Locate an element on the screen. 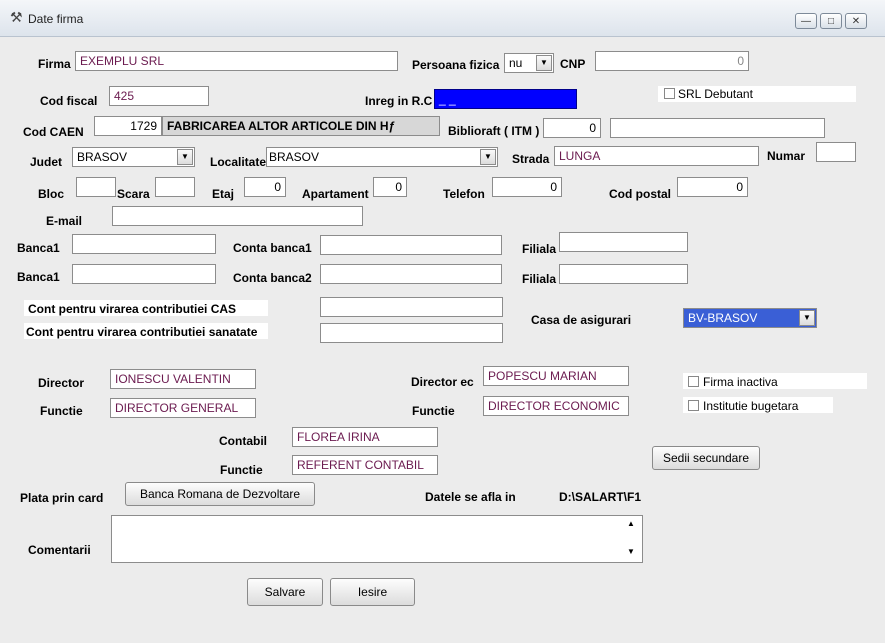 The image size is (885, 643). sedii-secundare-button: Sedii secundare is located at coordinates (706, 458).